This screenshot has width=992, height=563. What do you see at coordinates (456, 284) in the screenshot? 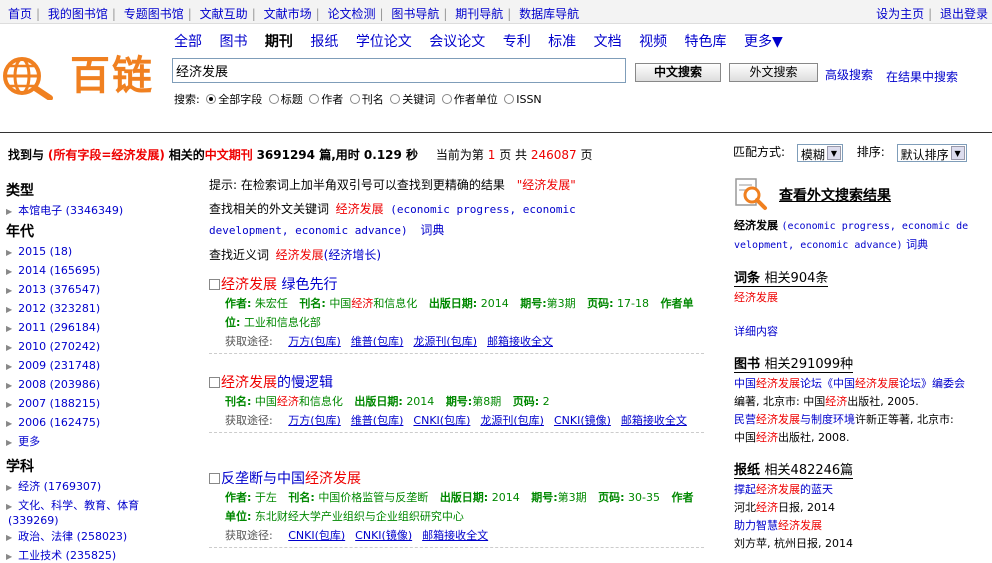
I see `result-title: 经济发展 绿色先行` at bounding box center [456, 284].